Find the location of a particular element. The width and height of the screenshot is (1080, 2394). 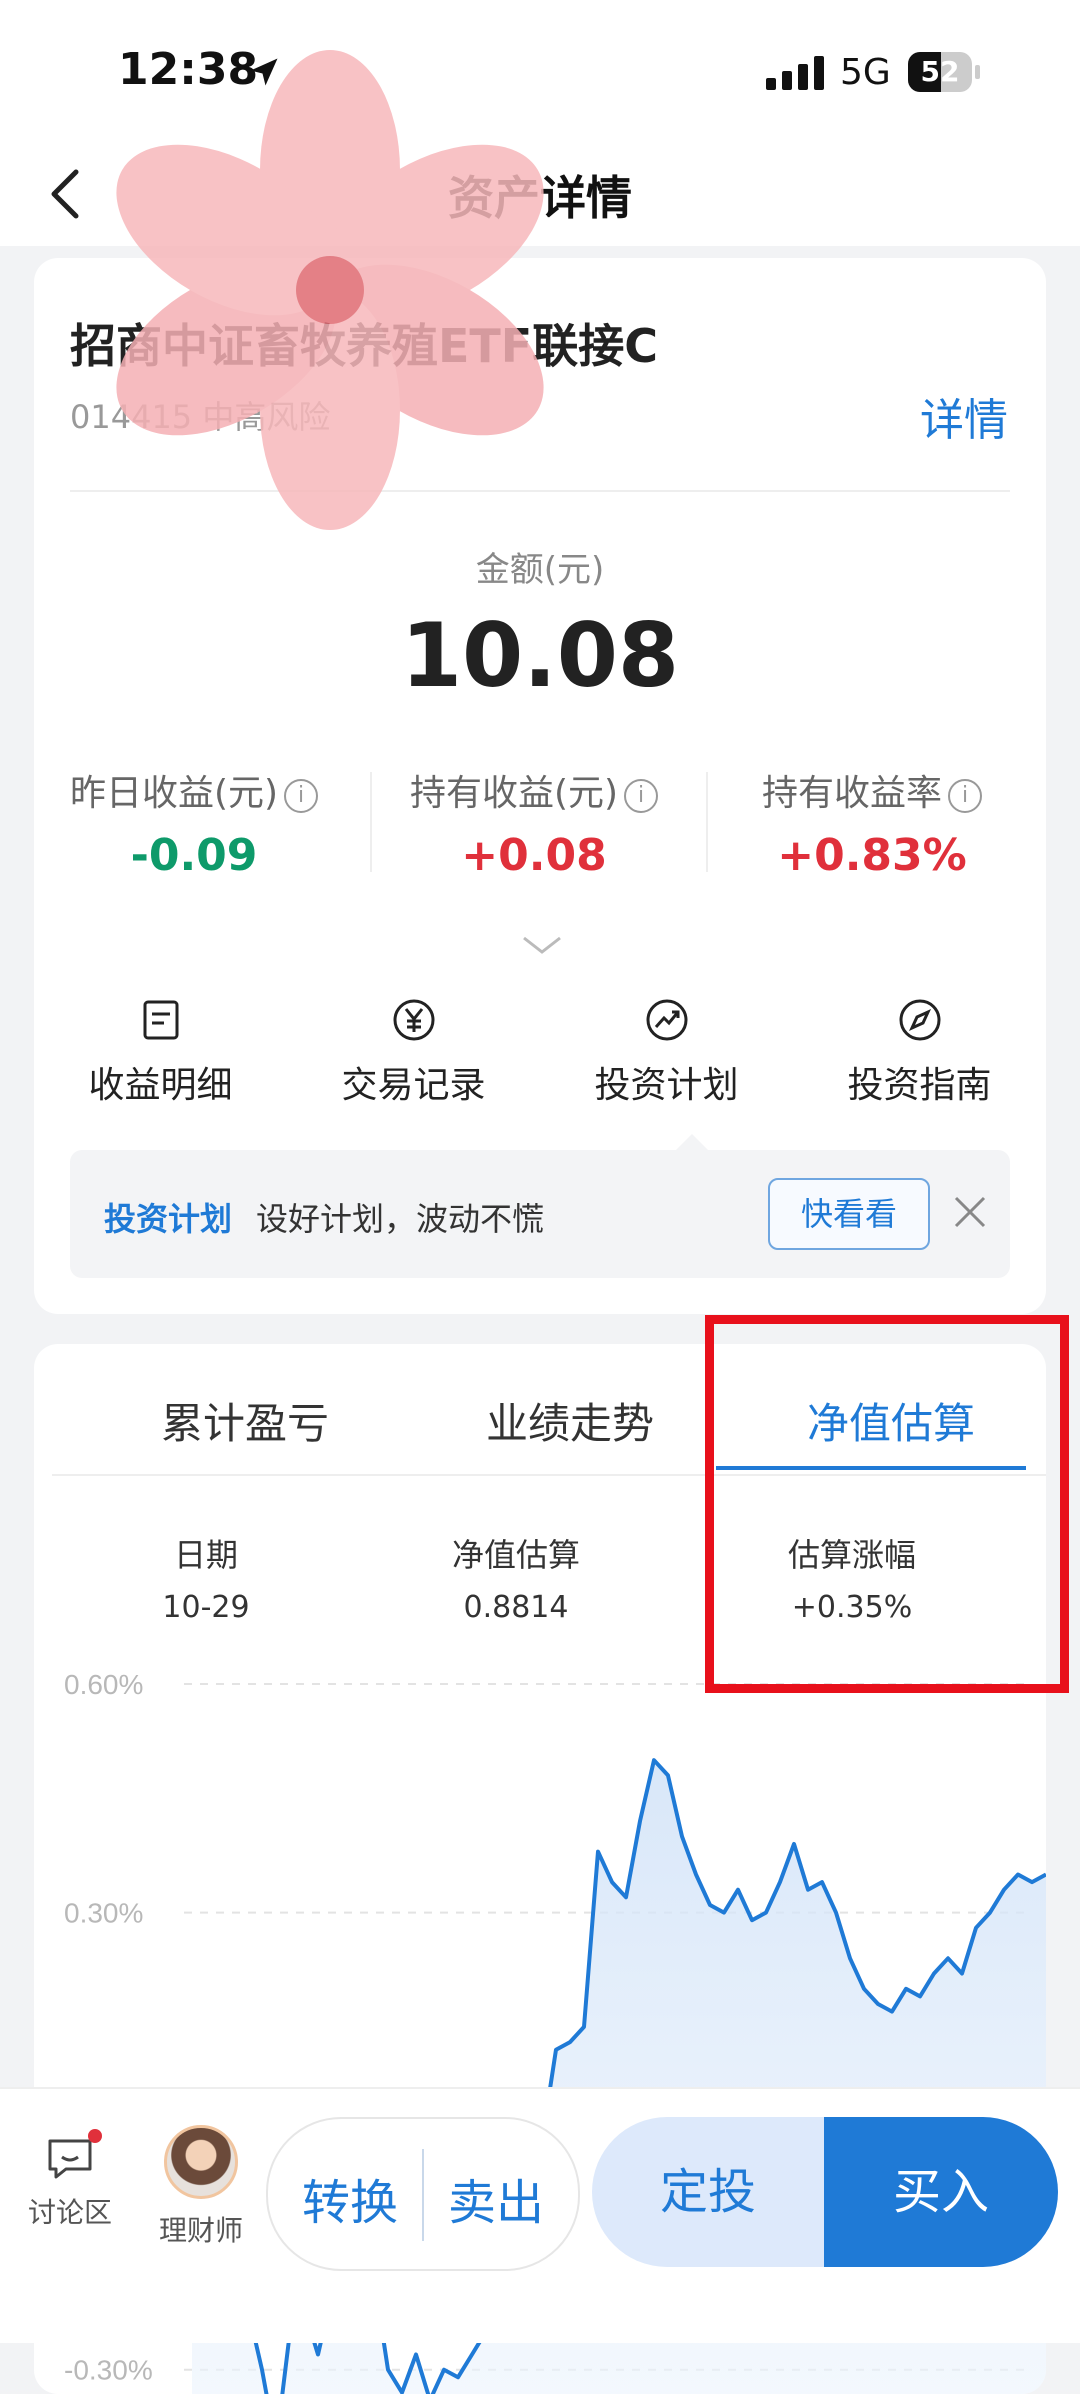

info-value: 10-29 is located at coordinates (206, 1607).